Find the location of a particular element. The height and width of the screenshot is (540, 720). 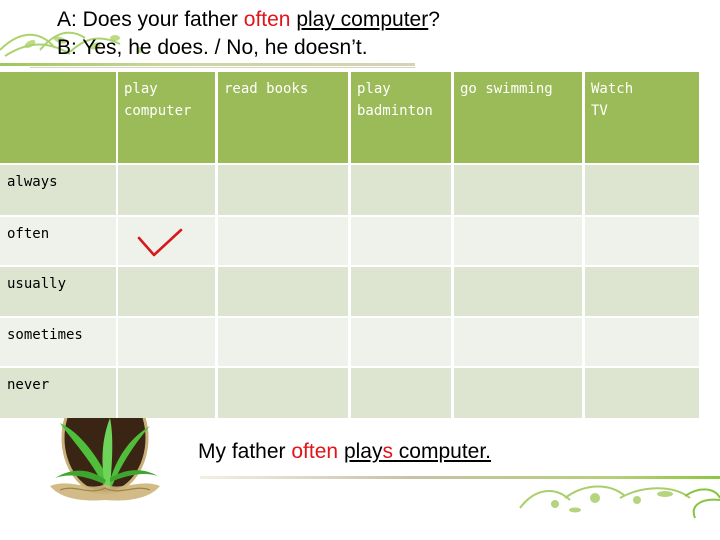

decorative-vine-bottom is located at coordinates (619, 502).